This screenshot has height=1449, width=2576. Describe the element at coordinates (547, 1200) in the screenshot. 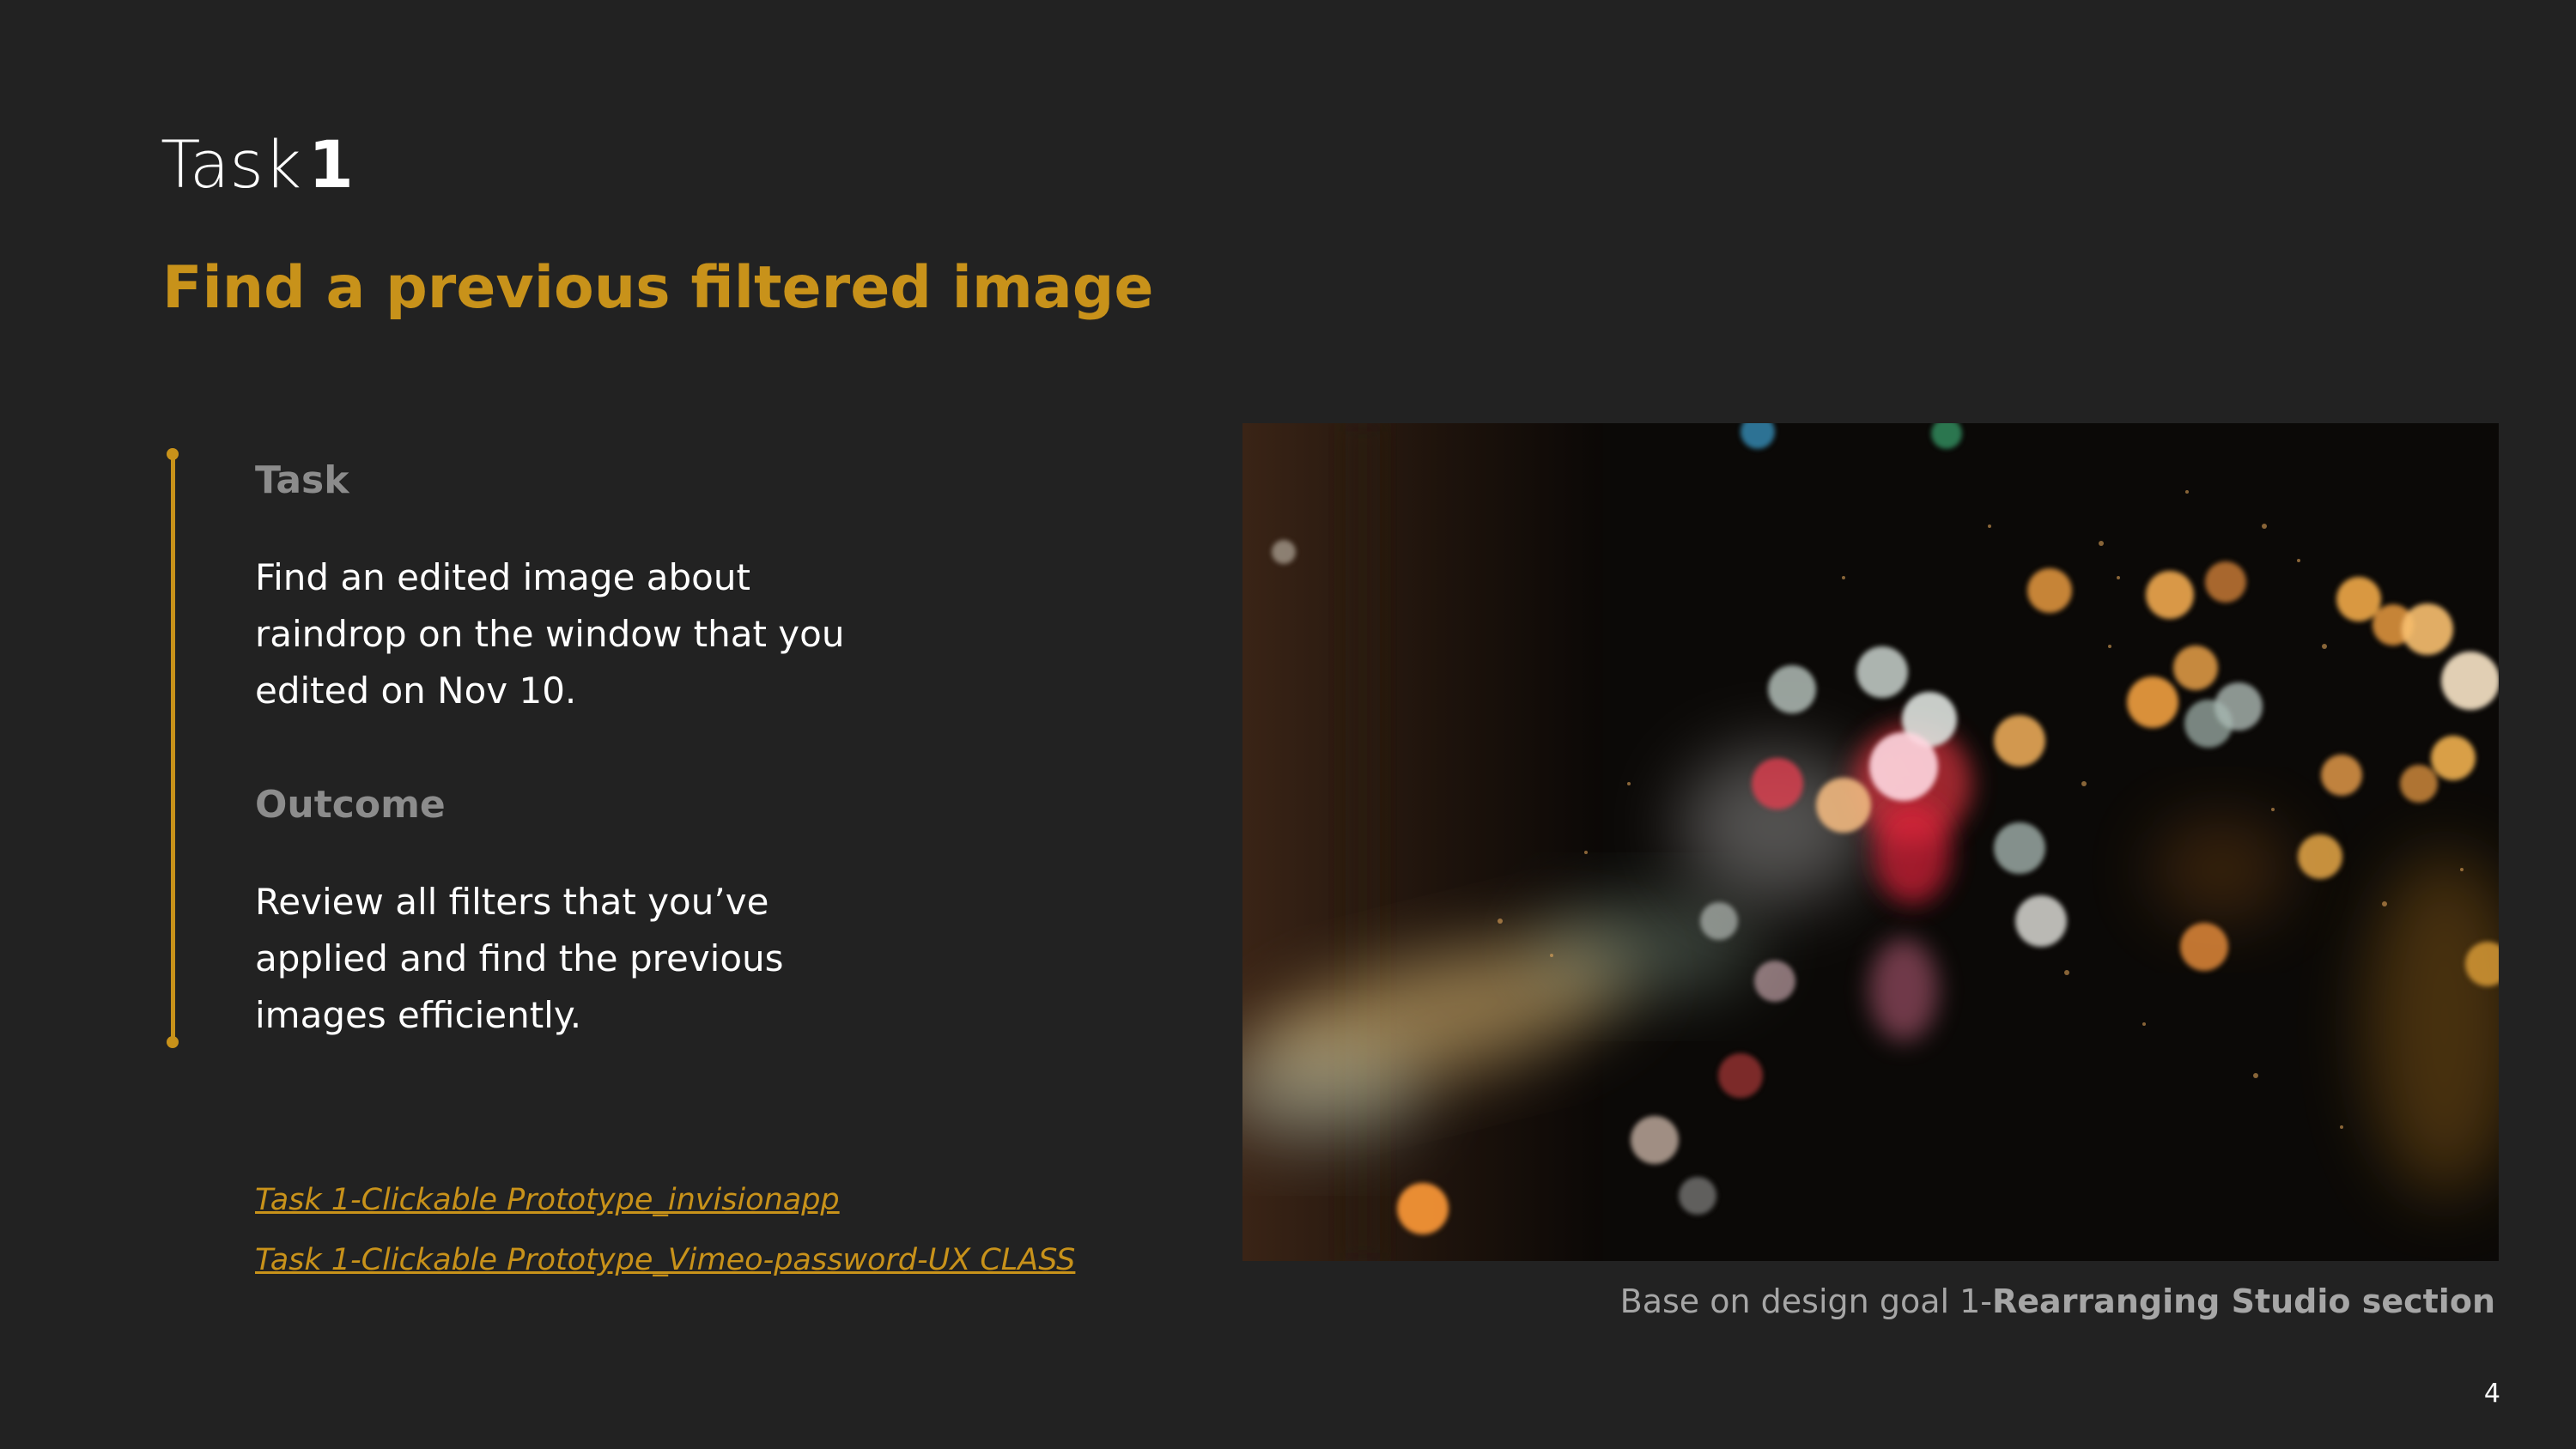

I see `invision-prototype-link: Task 1-Clickable Prototype_invisionapp` at that location.